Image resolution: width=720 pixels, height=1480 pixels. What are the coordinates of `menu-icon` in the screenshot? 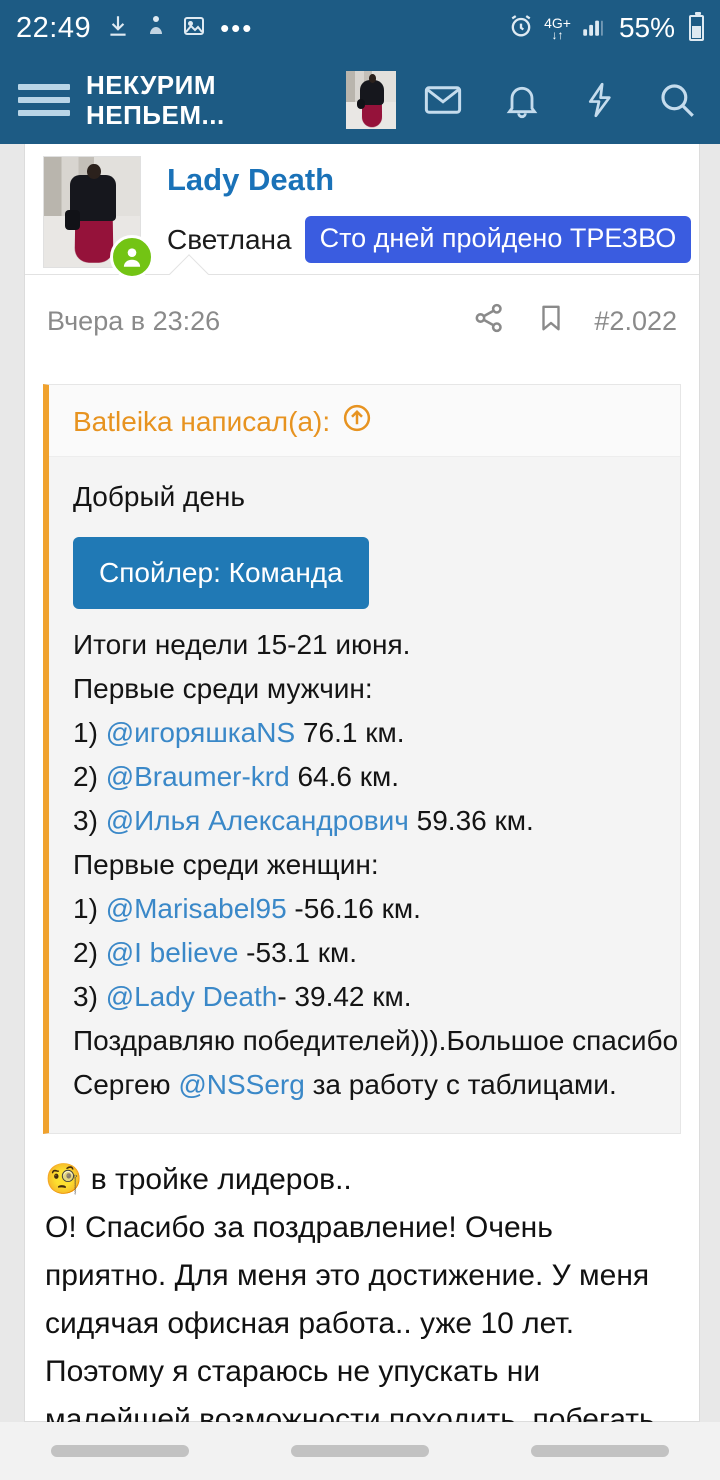 It's located at (44, 100).